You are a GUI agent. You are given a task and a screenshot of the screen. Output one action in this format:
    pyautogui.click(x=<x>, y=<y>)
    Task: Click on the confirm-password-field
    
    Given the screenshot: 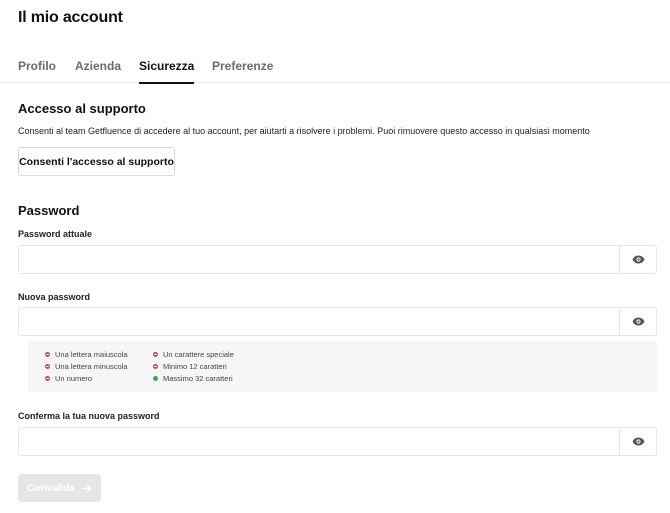 What is the action you would take?
    pyautogui.click(x=337, y=441)
    